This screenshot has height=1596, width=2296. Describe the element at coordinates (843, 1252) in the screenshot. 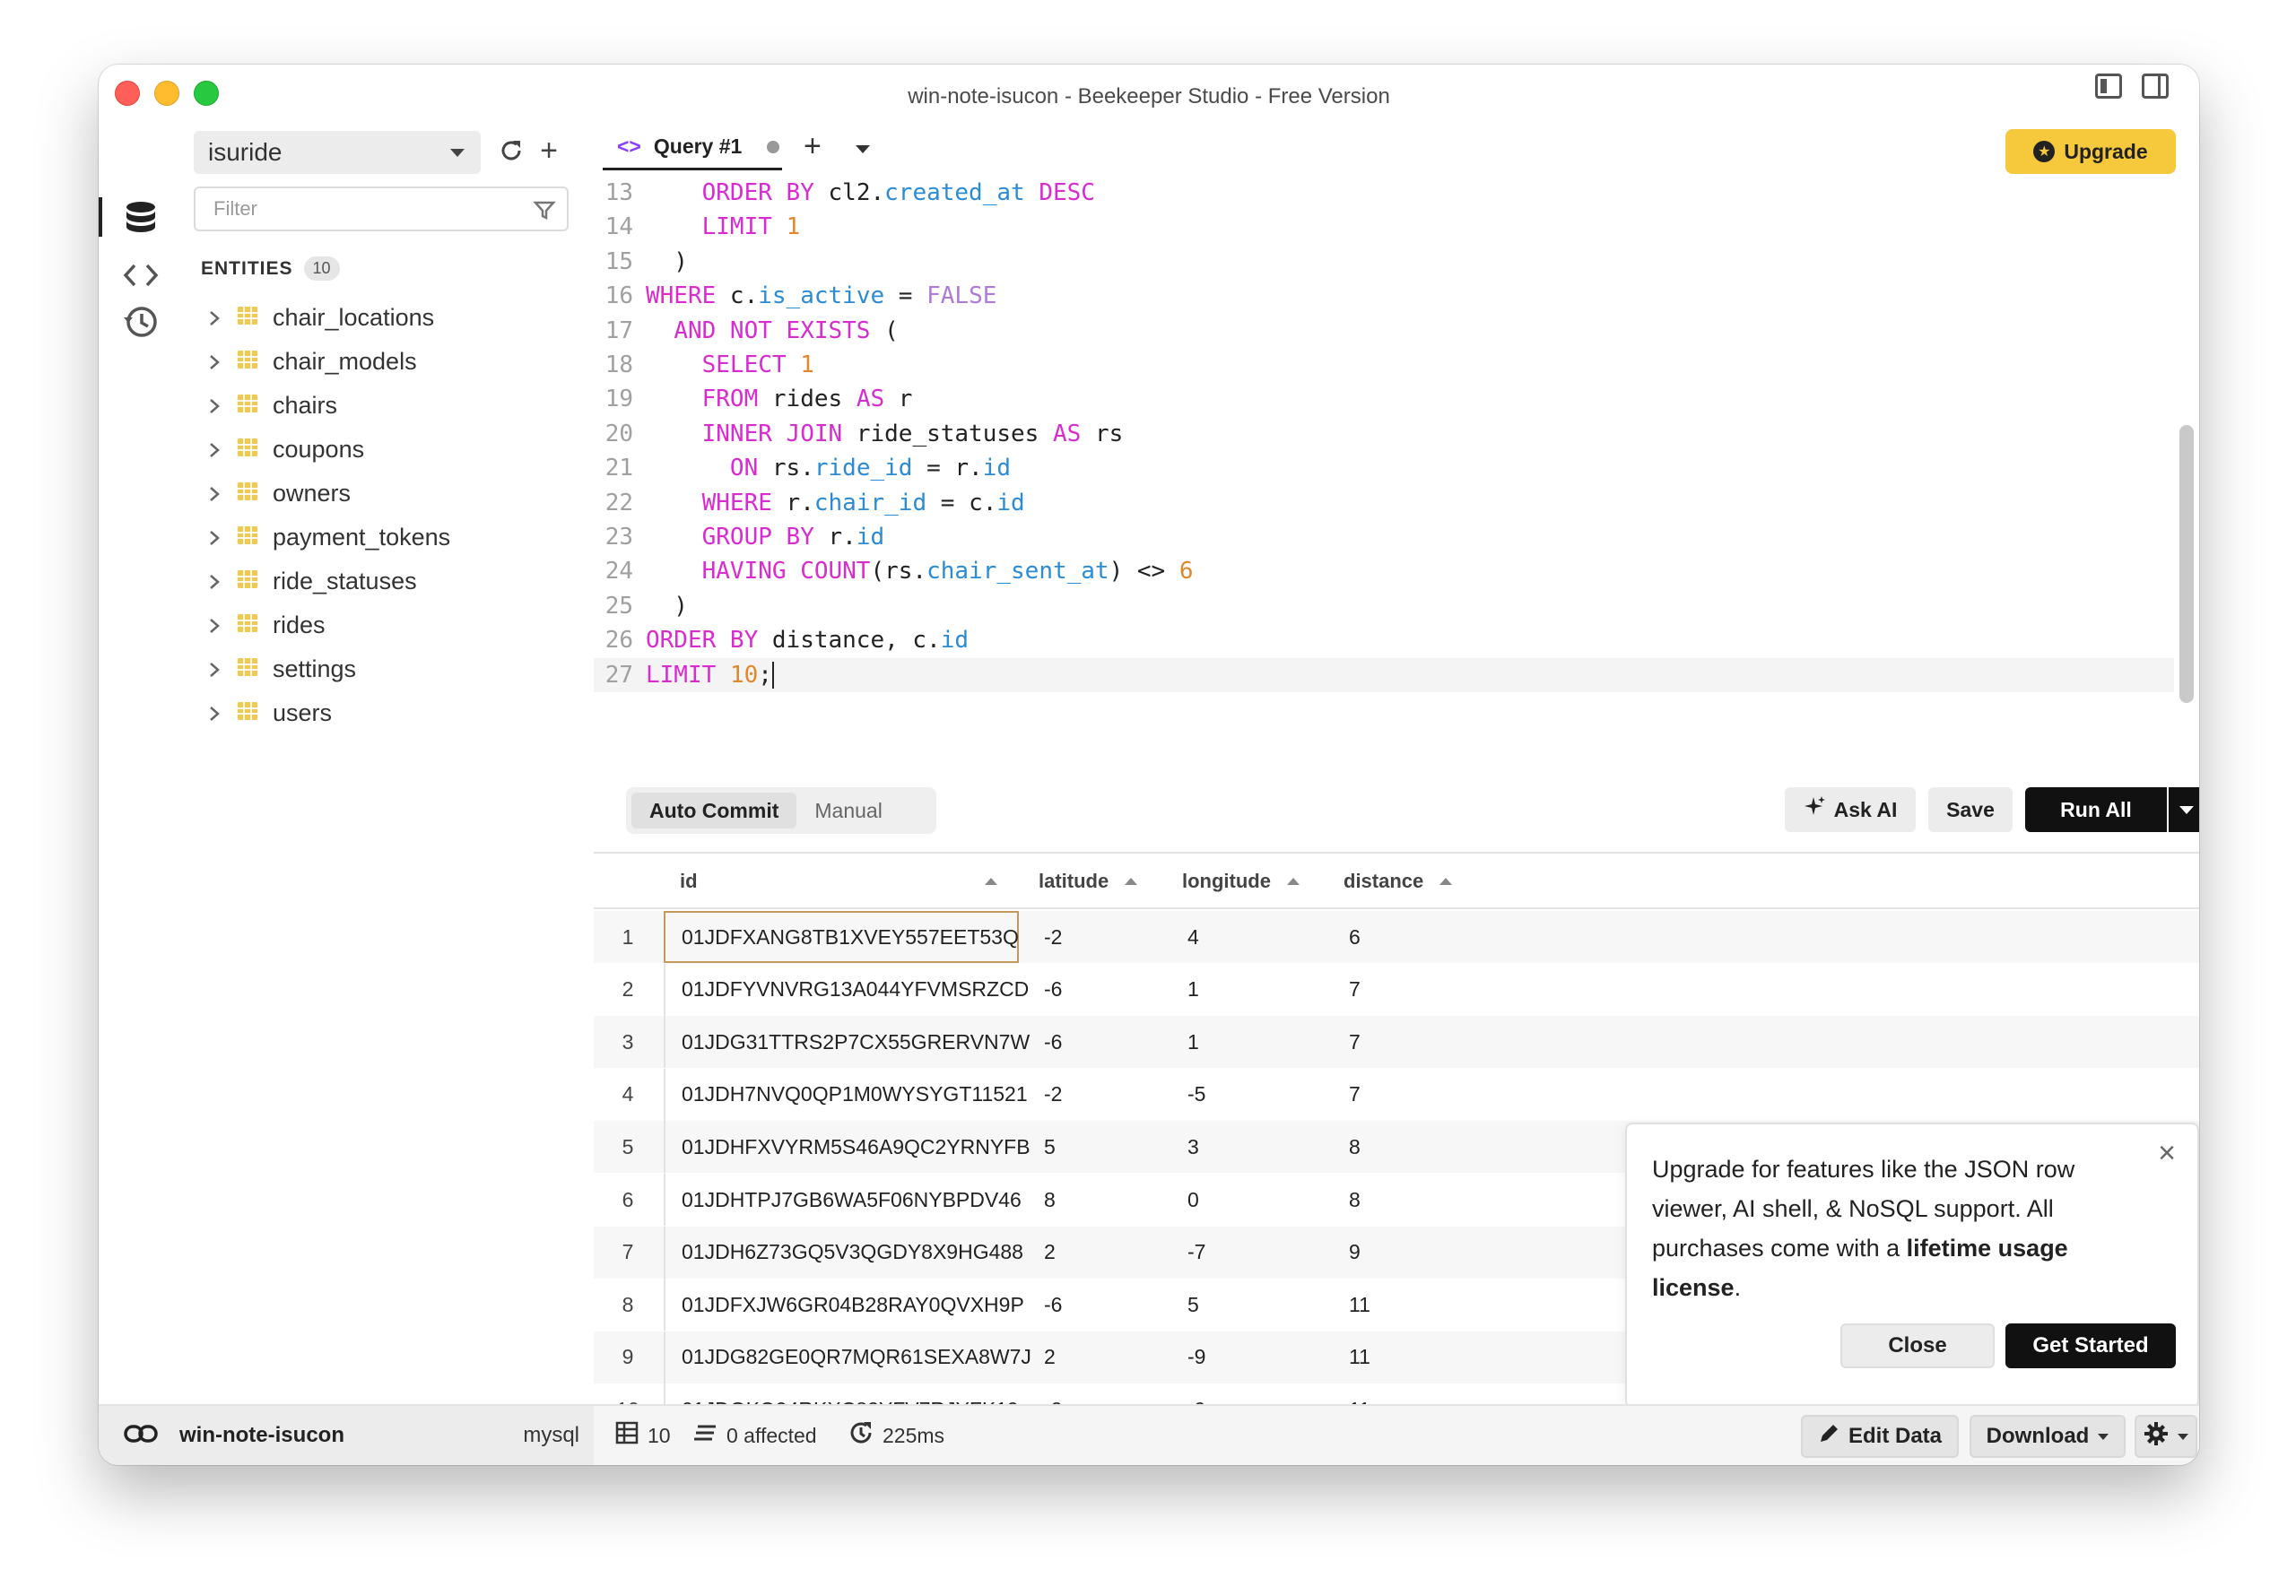

I see `cell-id: 01JDH6Z73GQ5V3QGDY8X9HG488` at that location.